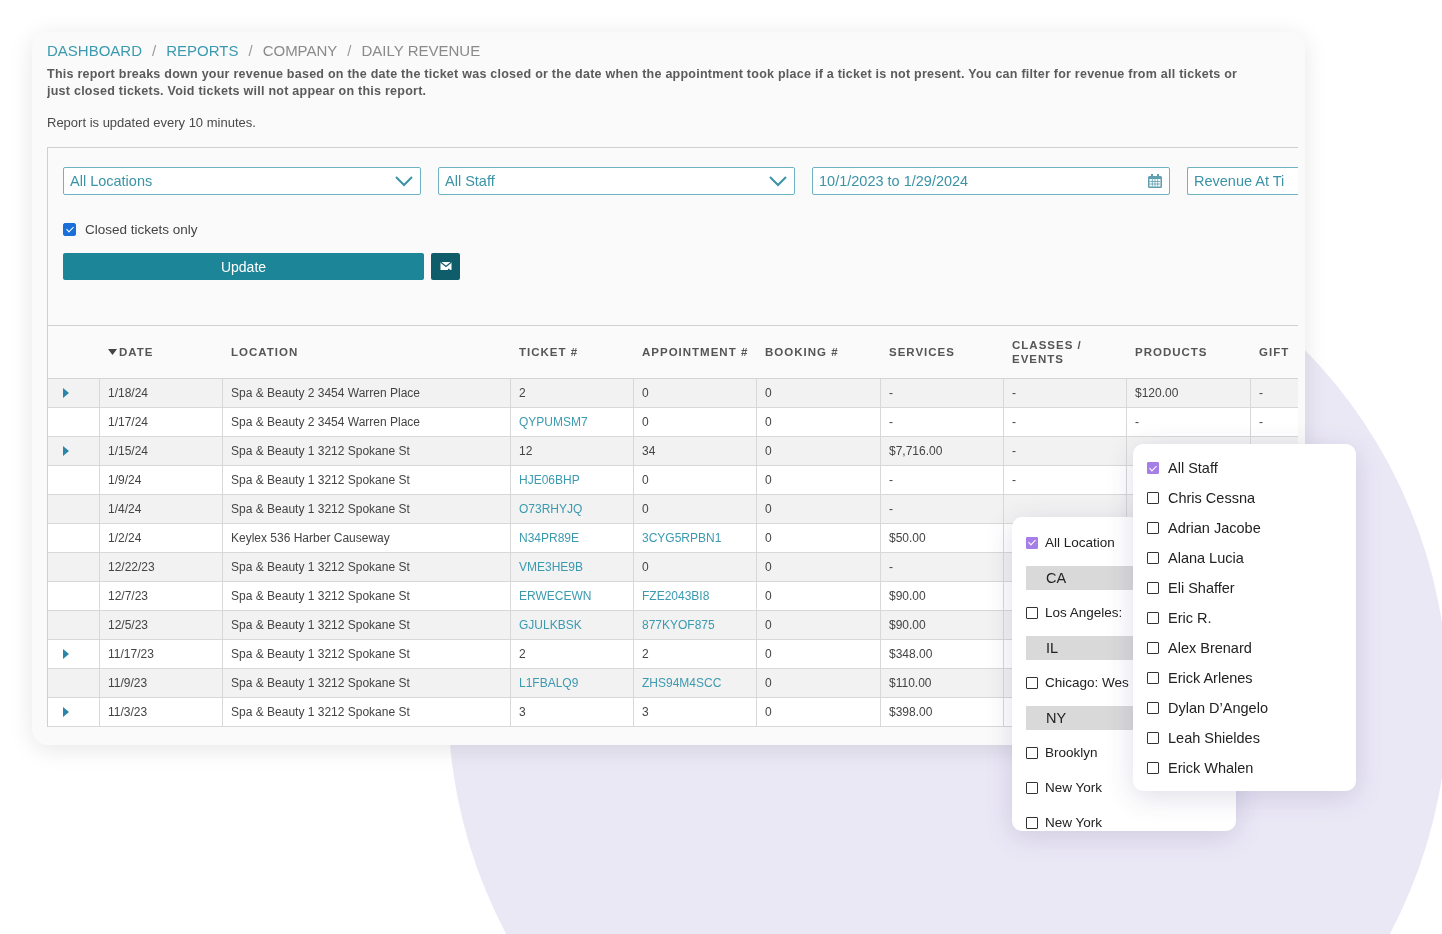 The width and height of the screenshot is (1442, 934). I want to click on table-cell: 1/15/24, so click(128, 451).